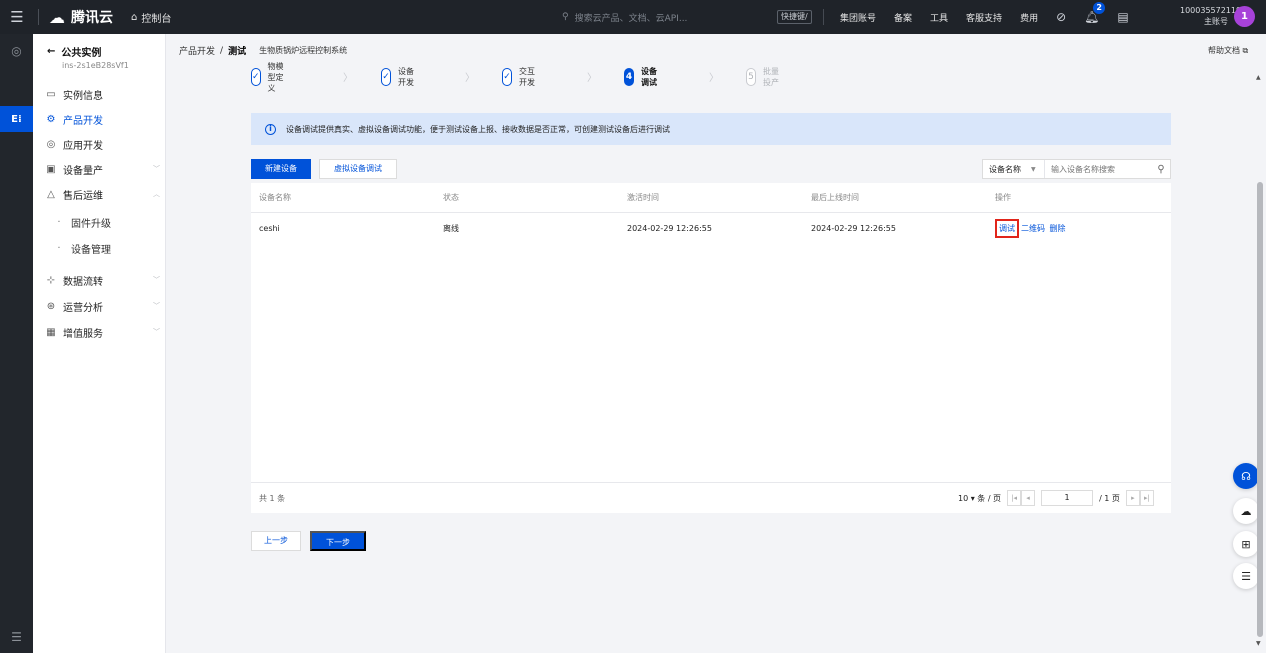 The image size is (1266, 653). What do you see at coordinates (102, 169) in the screenshot?
I see `sidebar-item-mass-production: ▣ 设备量产 ﹀` at bounding box center [102, 169].